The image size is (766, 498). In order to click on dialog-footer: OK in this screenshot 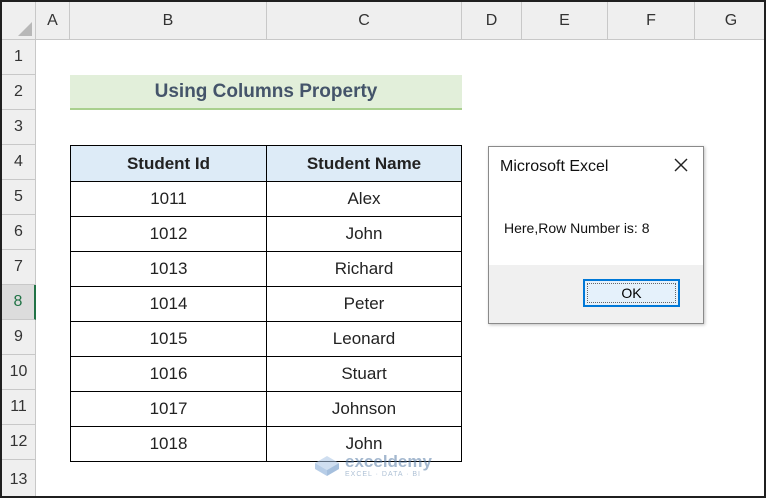, I will do `click(596, 294)`.